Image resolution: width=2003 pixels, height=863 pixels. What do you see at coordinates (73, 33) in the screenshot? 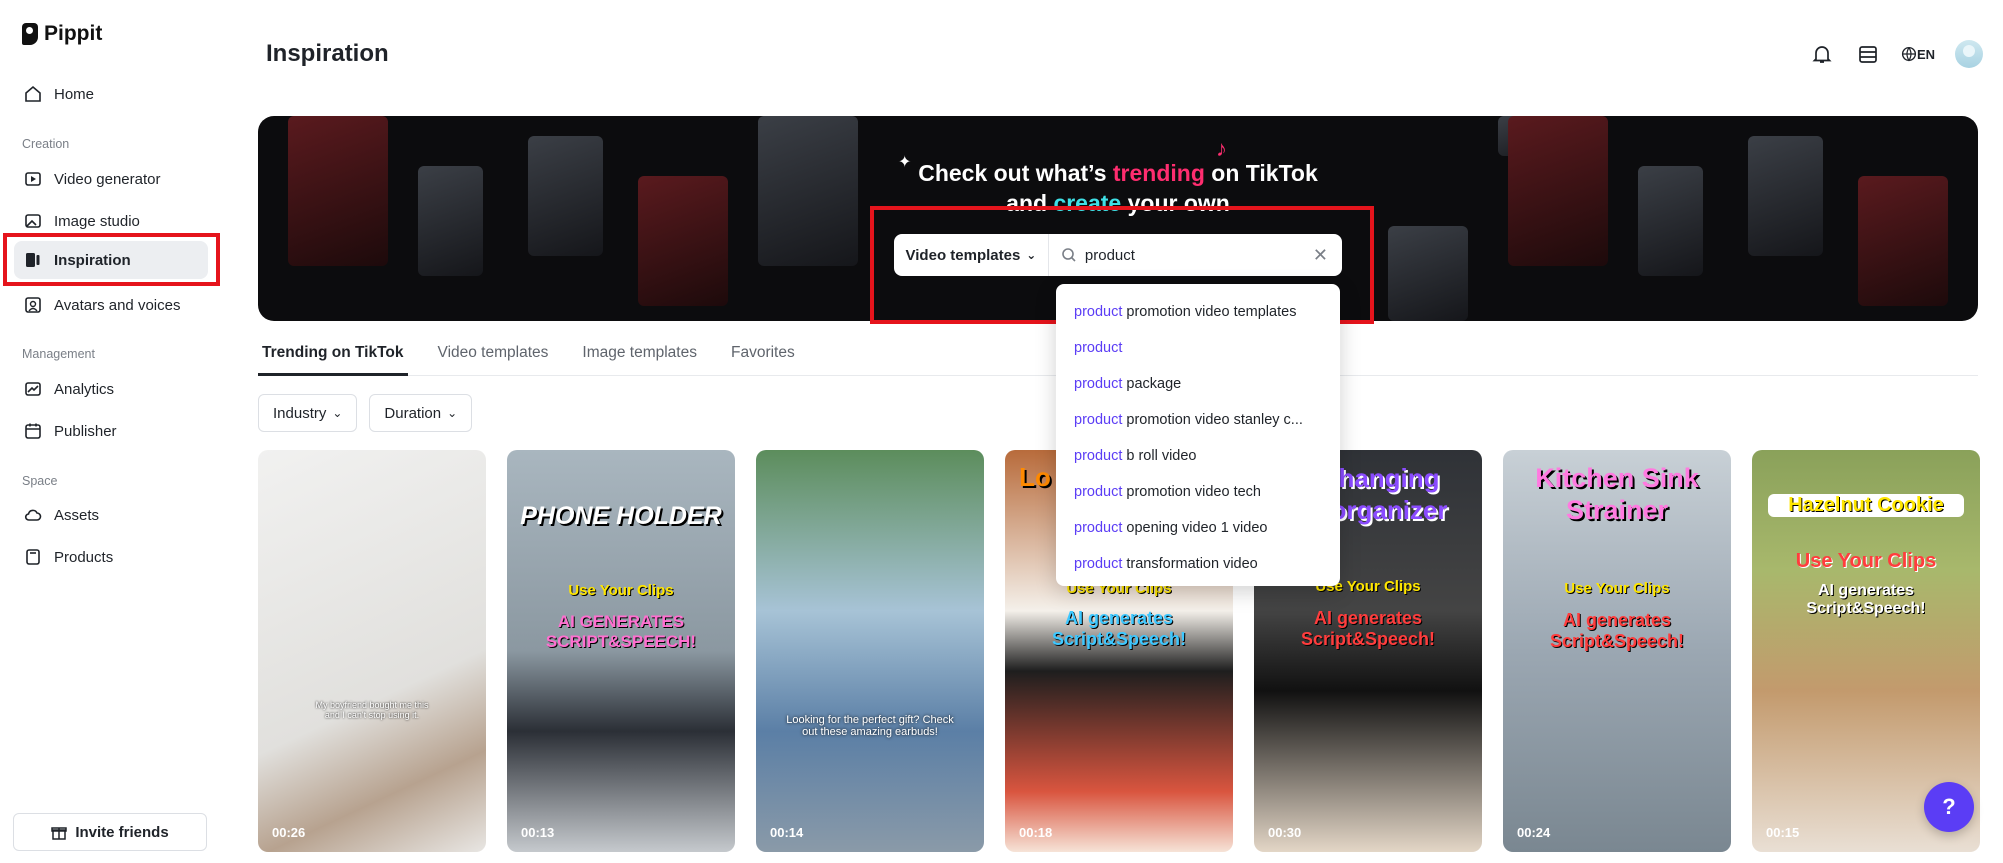
I see `brand-name: Pippit` at bounding box center [73, 33].